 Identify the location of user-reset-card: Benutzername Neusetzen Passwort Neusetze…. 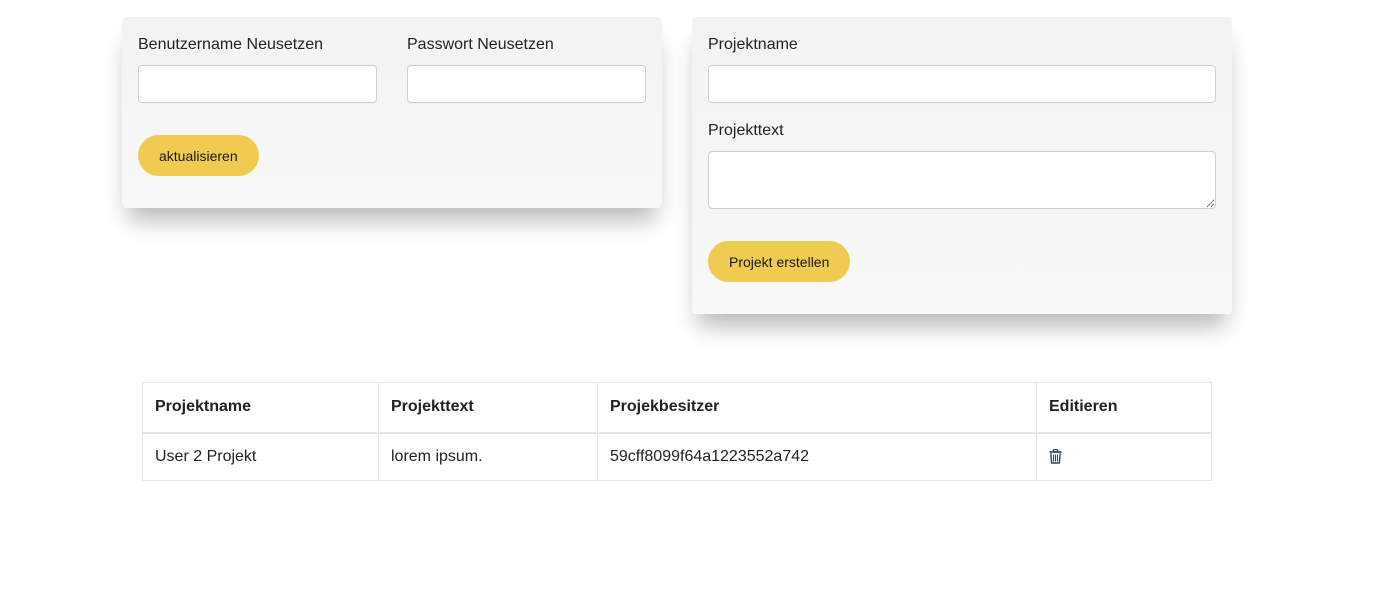
(392, 112).